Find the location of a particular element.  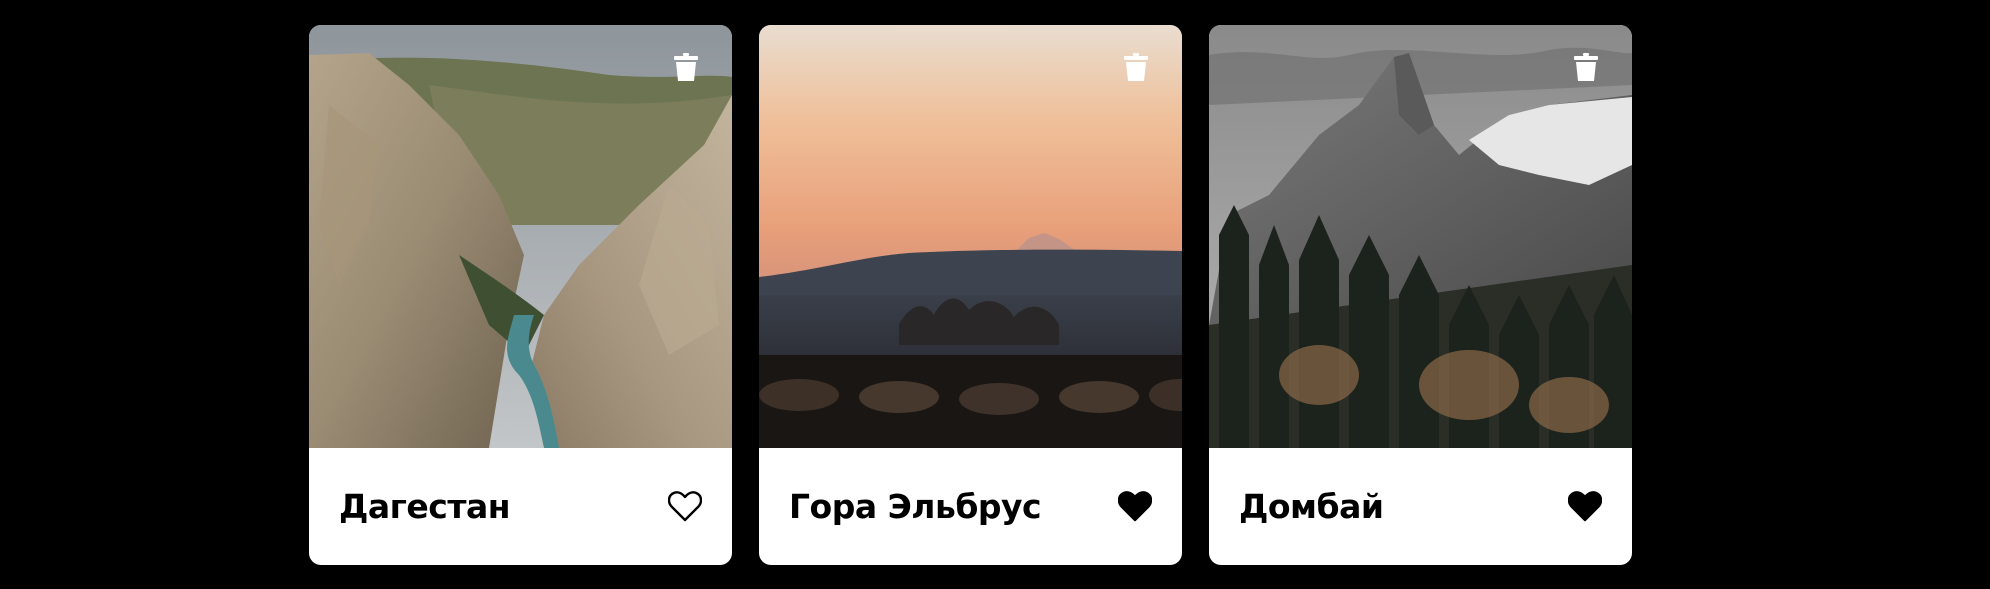

place-title: Дагестан is located at coordinates (425, 506).